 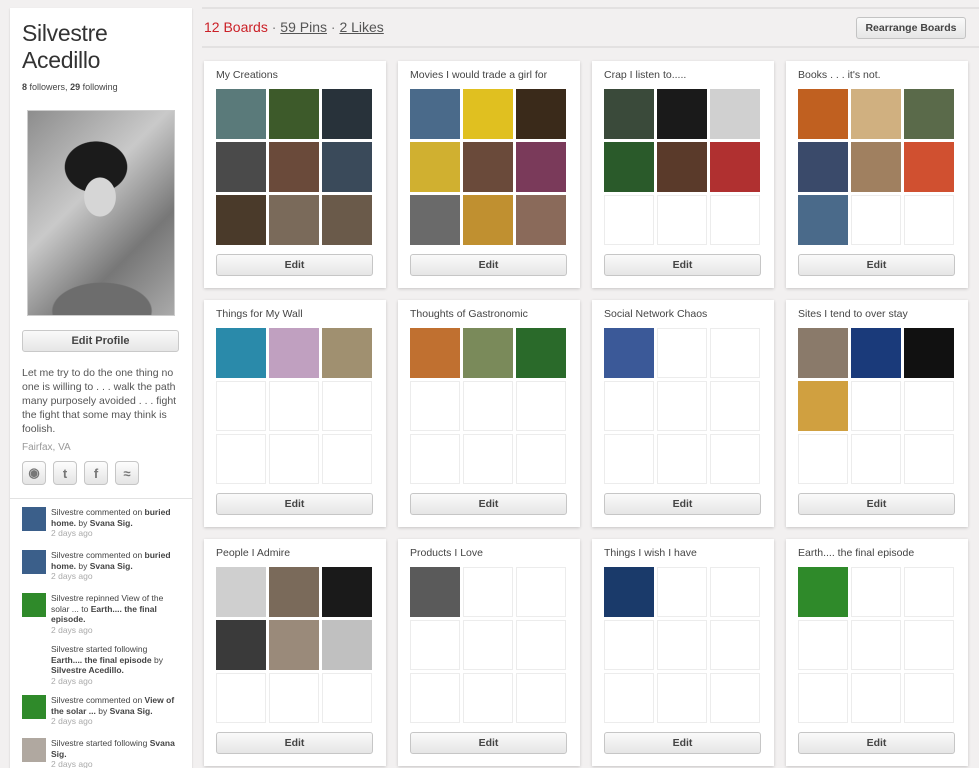 I want to click on tab-likes: 2 Likes, so click(x=361, y=27).